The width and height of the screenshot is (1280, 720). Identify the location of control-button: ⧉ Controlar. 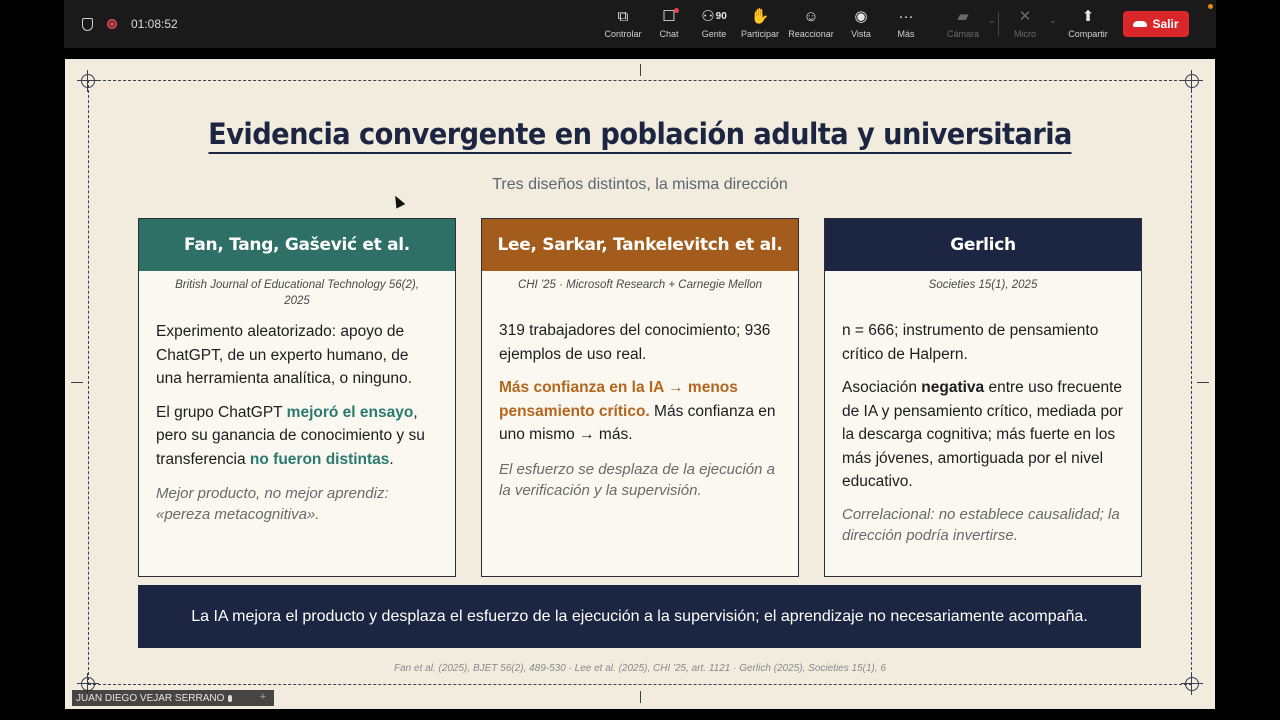
(623, 25).